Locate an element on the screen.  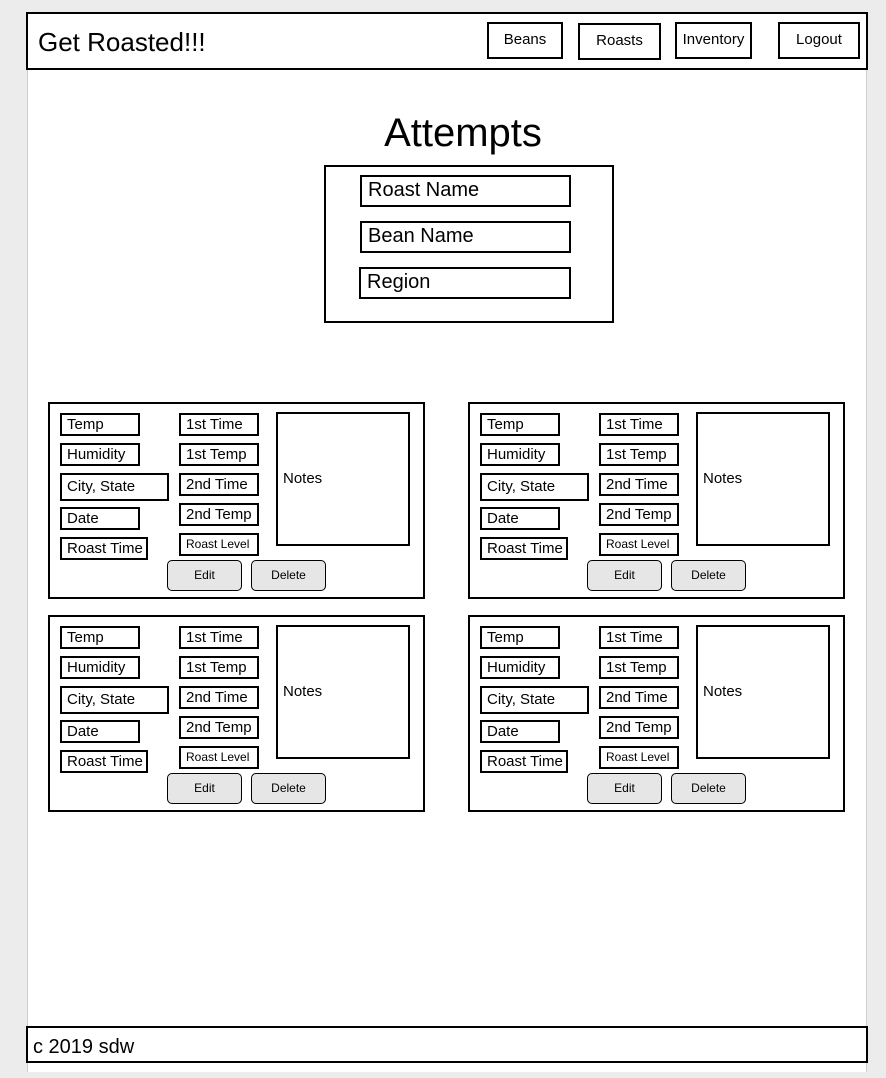
page-title: Attempts is located at coordinates (463, 133).